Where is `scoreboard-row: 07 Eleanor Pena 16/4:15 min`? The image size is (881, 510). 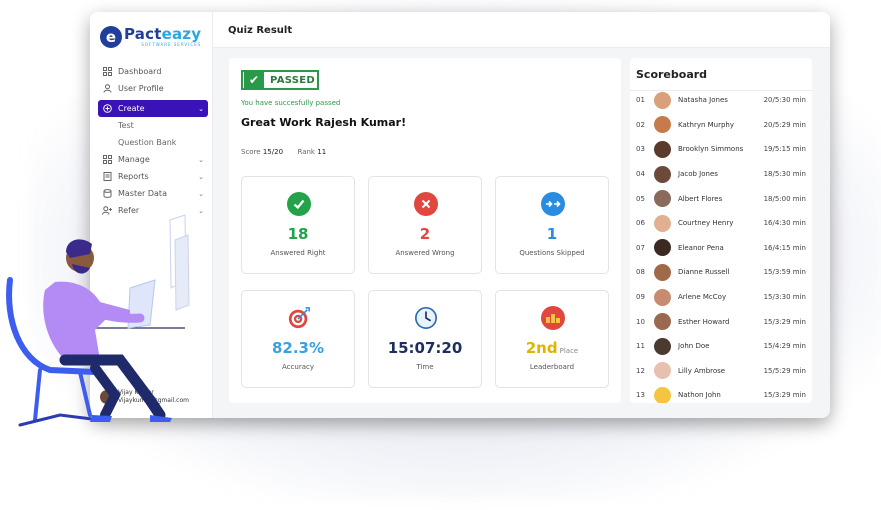
scoreboard-row: 07 Eleanor Pena 16/4:15 min is located at coordinates (721, 248).